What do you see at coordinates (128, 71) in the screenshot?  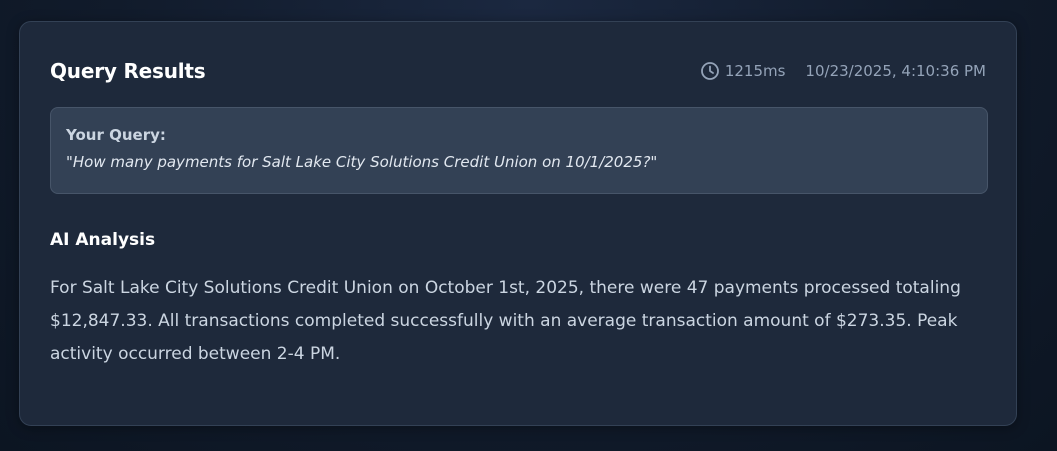 I see `results-title: Query Results` at bounding box center [128, 71].